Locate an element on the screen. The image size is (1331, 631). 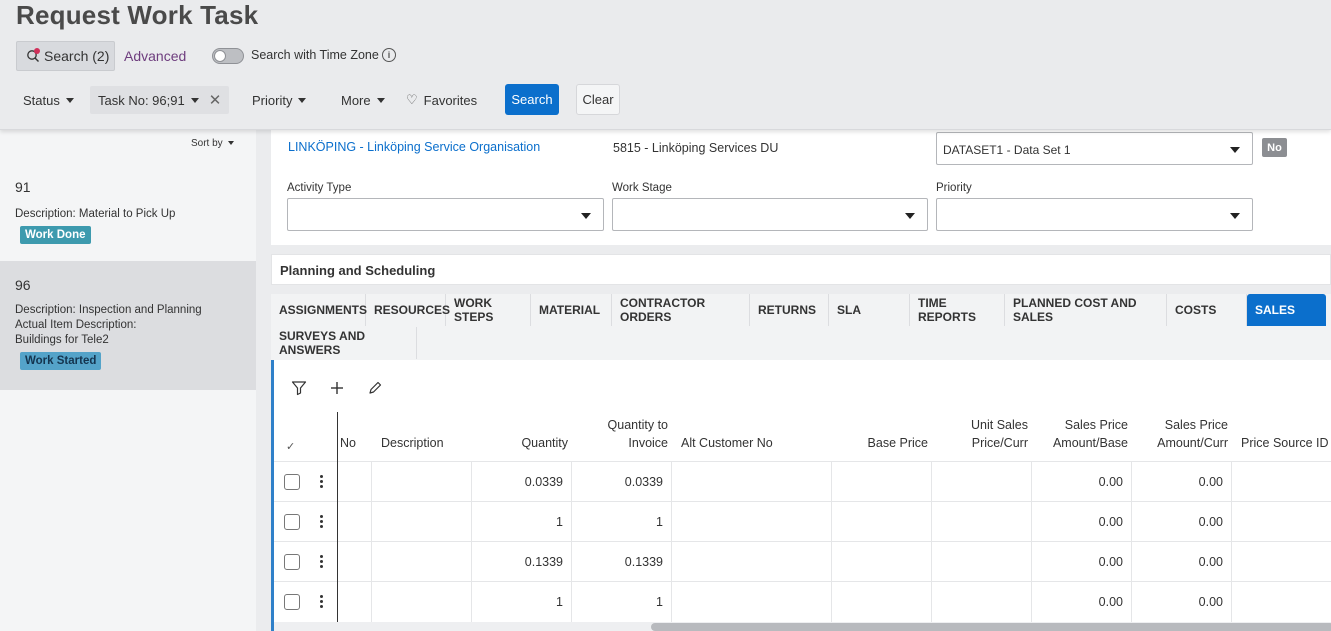
tab-sla: SLA is located at coordinates (869, 310).